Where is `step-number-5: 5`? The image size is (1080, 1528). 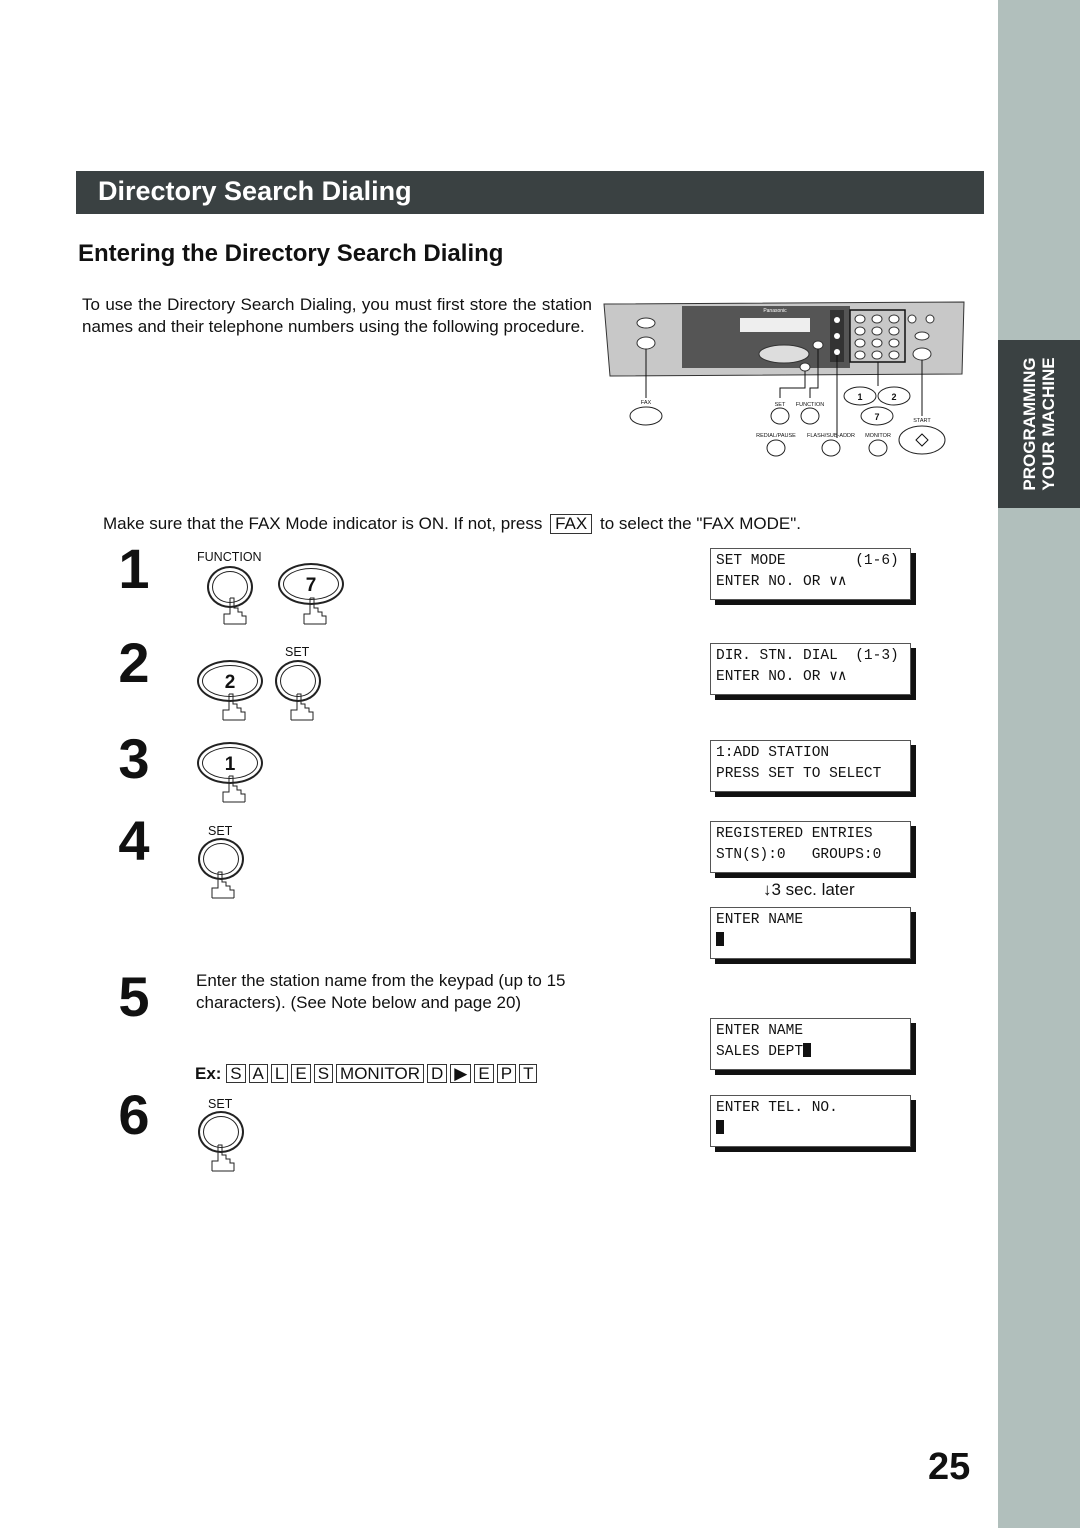
step-number-5: 5 is located at coordinates (134, 996).